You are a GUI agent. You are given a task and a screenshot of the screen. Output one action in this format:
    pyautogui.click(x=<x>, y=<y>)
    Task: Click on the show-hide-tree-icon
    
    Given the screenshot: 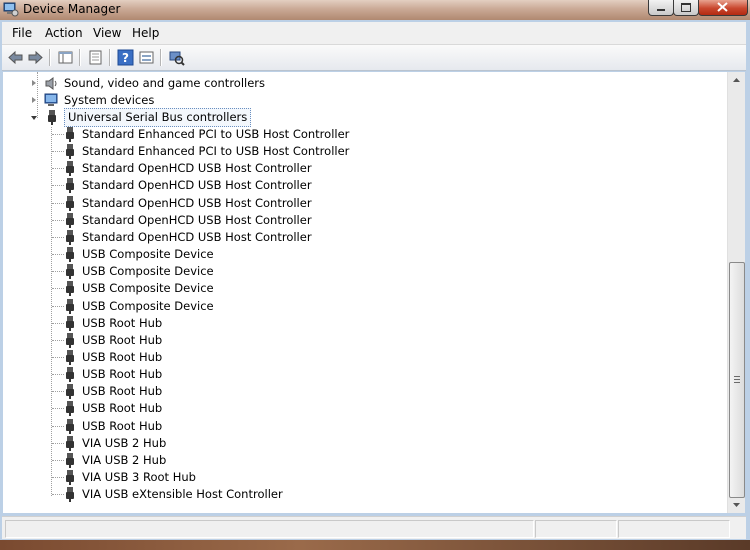 What is the action you would take?
    pyautogui.click(x=65, y=57)
    